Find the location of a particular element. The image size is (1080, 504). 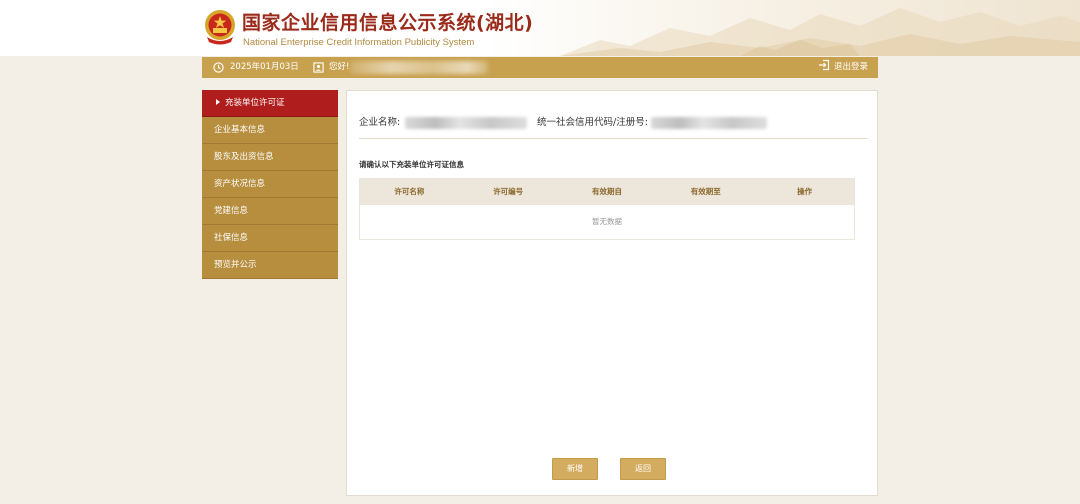

logout-icon is located at coordinates (824, 65).